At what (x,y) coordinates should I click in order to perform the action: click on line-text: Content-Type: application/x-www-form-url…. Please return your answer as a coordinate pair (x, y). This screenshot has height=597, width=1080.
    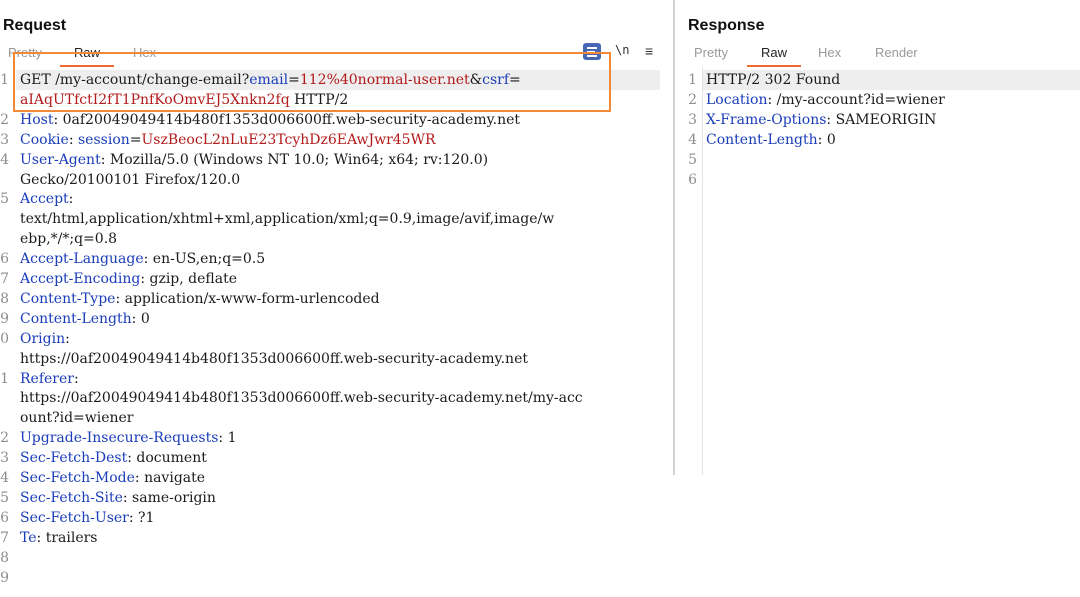
    Looking at the image, I should click on (200, 299).